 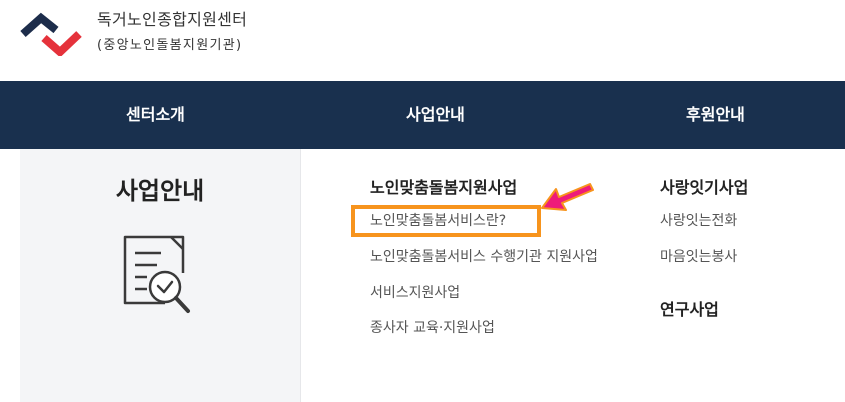 I want to click on site-logo: 독거노인종합지원센터 (중앙노인돌봄지원기관), so click(x=133, y=33).